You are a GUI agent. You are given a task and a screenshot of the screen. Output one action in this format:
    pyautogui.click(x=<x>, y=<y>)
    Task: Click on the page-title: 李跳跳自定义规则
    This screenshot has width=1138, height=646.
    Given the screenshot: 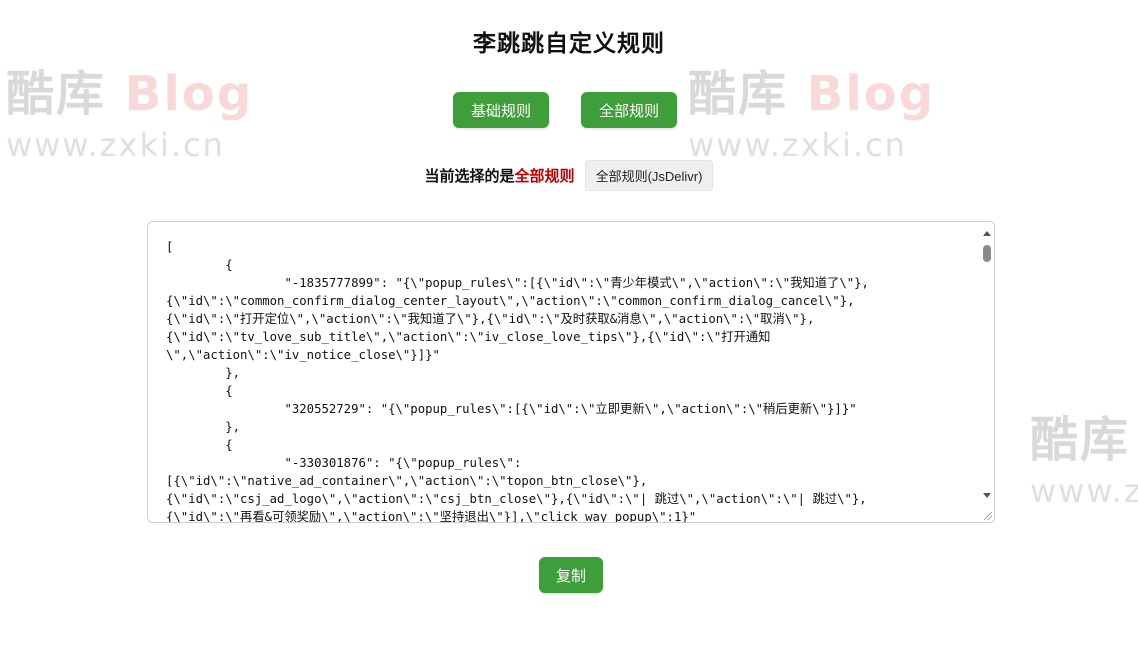 What is the action you would take?
    pyautogui.click(x=569, y=44)
    